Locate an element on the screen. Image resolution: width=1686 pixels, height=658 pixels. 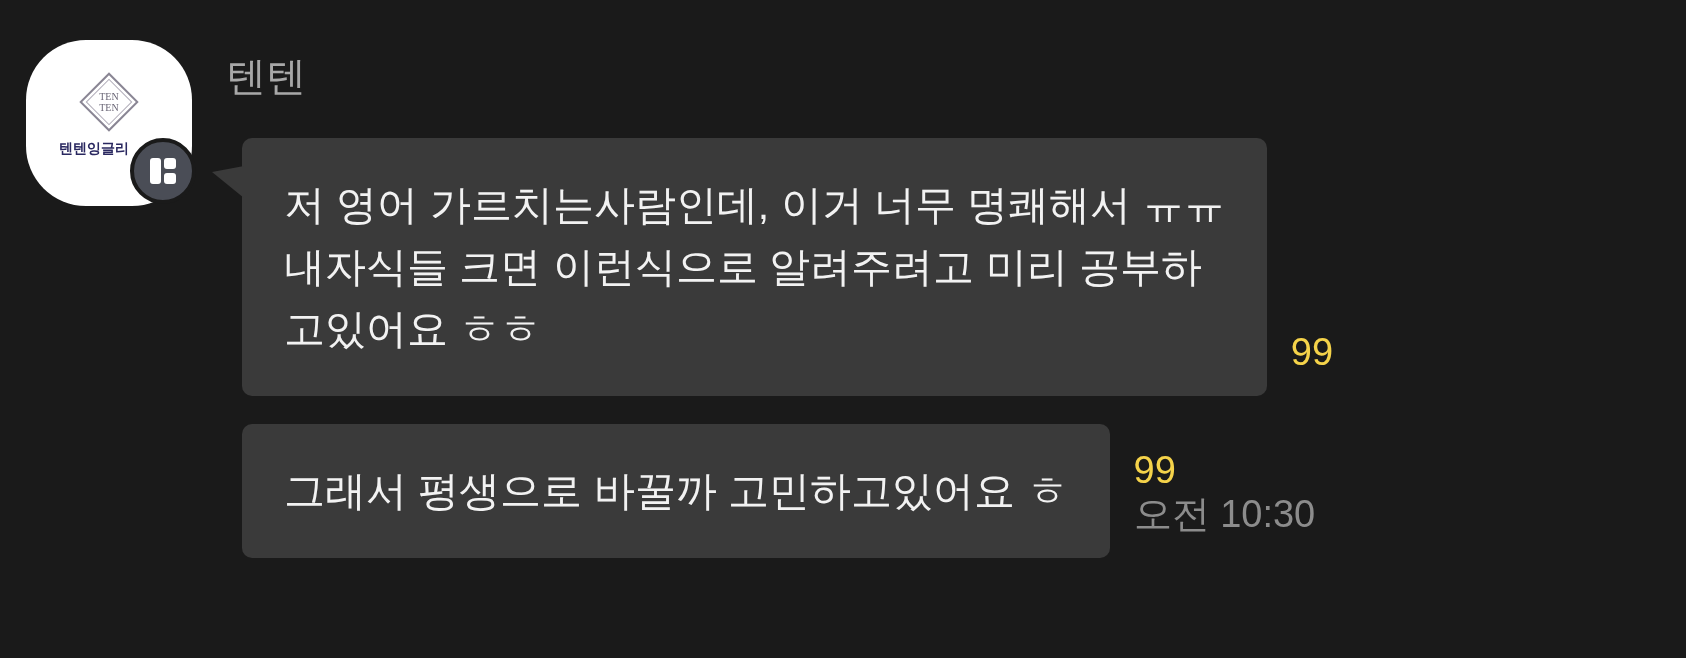
message-text: 저 영어 가르치는사람인데, 이거 너무 명쾌해서 ㅠㅠ 내자식들 크면 이런식으로 알려주려고 미리 공부하 고있어요 ㅎㅎ is located at coordinates (754, 267).